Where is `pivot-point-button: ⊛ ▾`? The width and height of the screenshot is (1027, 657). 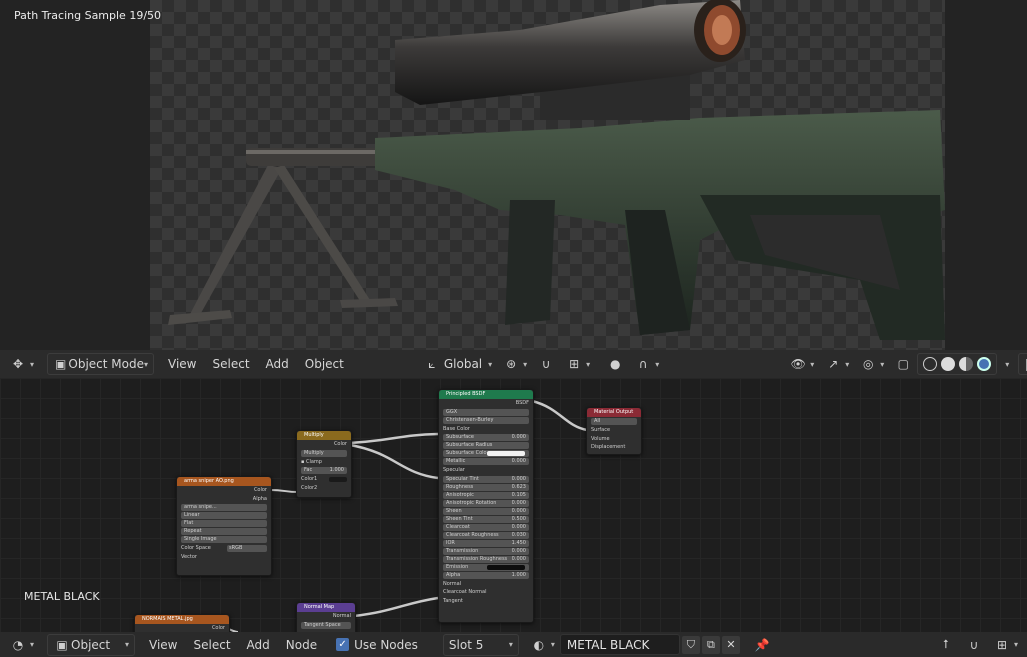
pivot-point-button: ⊛ ▾ is located at coordinates (514, 364).